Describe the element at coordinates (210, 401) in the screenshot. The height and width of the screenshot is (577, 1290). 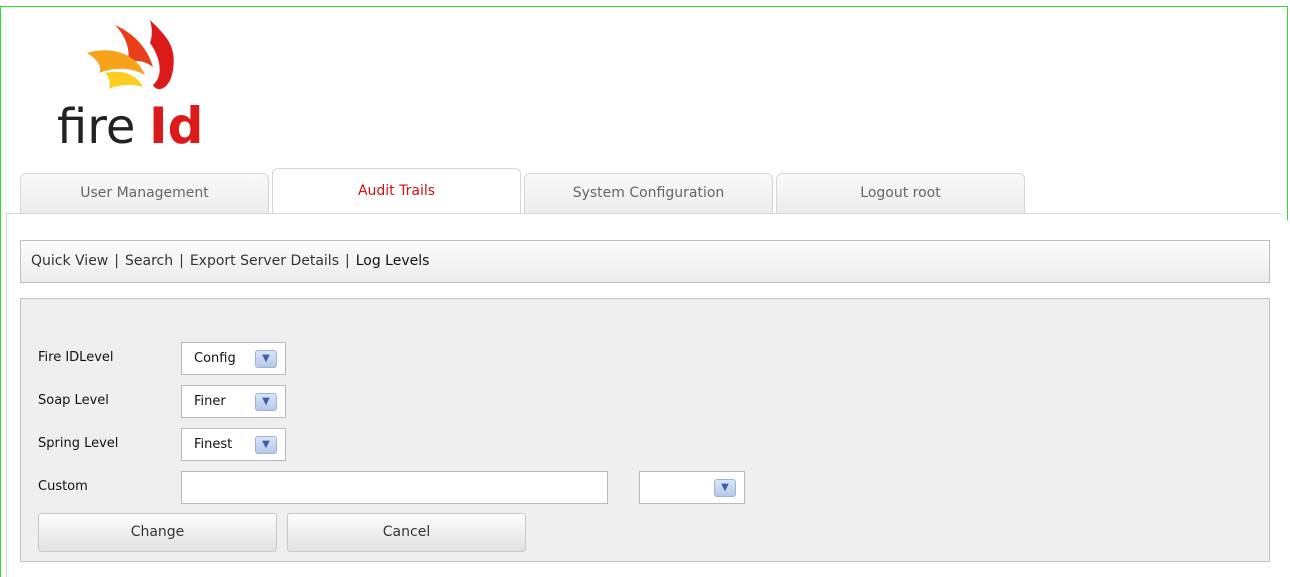
I see `soap-level-value: Finer` at that location.